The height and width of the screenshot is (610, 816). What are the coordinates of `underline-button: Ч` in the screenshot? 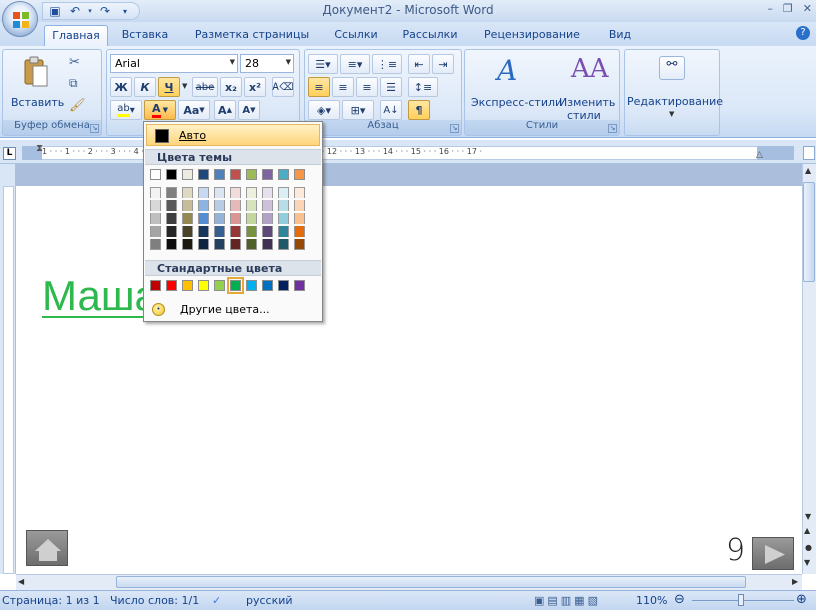 It's located at (169, 87).